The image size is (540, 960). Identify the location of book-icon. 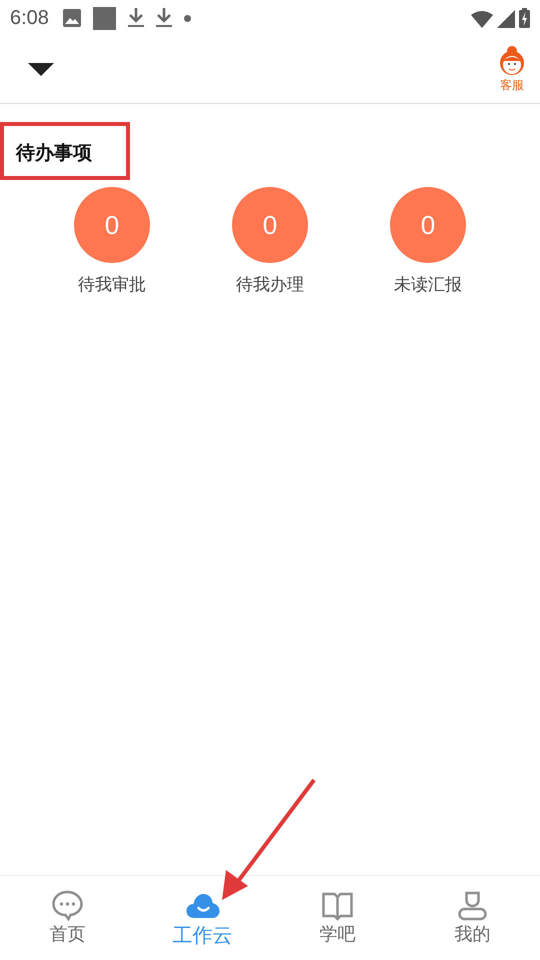
(337, 906).